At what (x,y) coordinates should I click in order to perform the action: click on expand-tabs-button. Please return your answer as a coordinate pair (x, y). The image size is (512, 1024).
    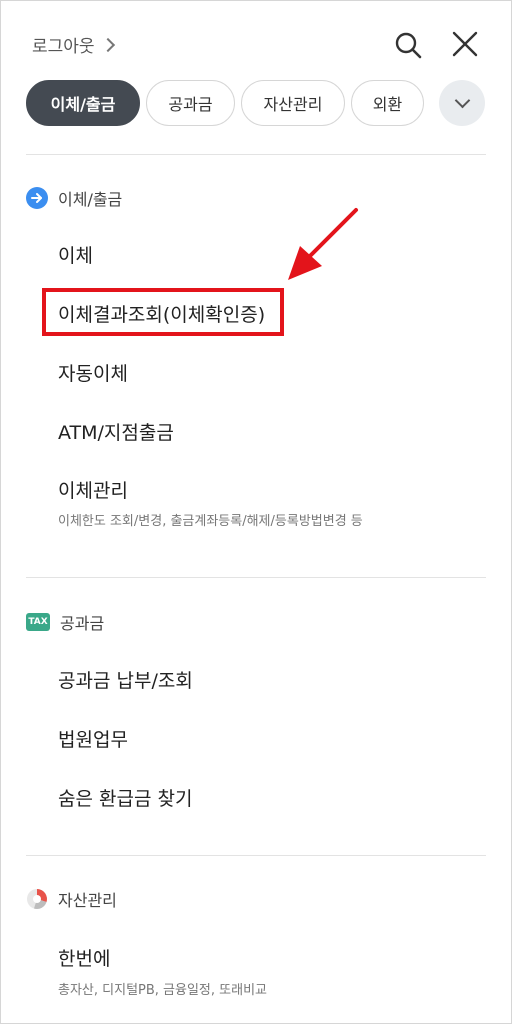
    Looking at the image, I should click on (462, 103).